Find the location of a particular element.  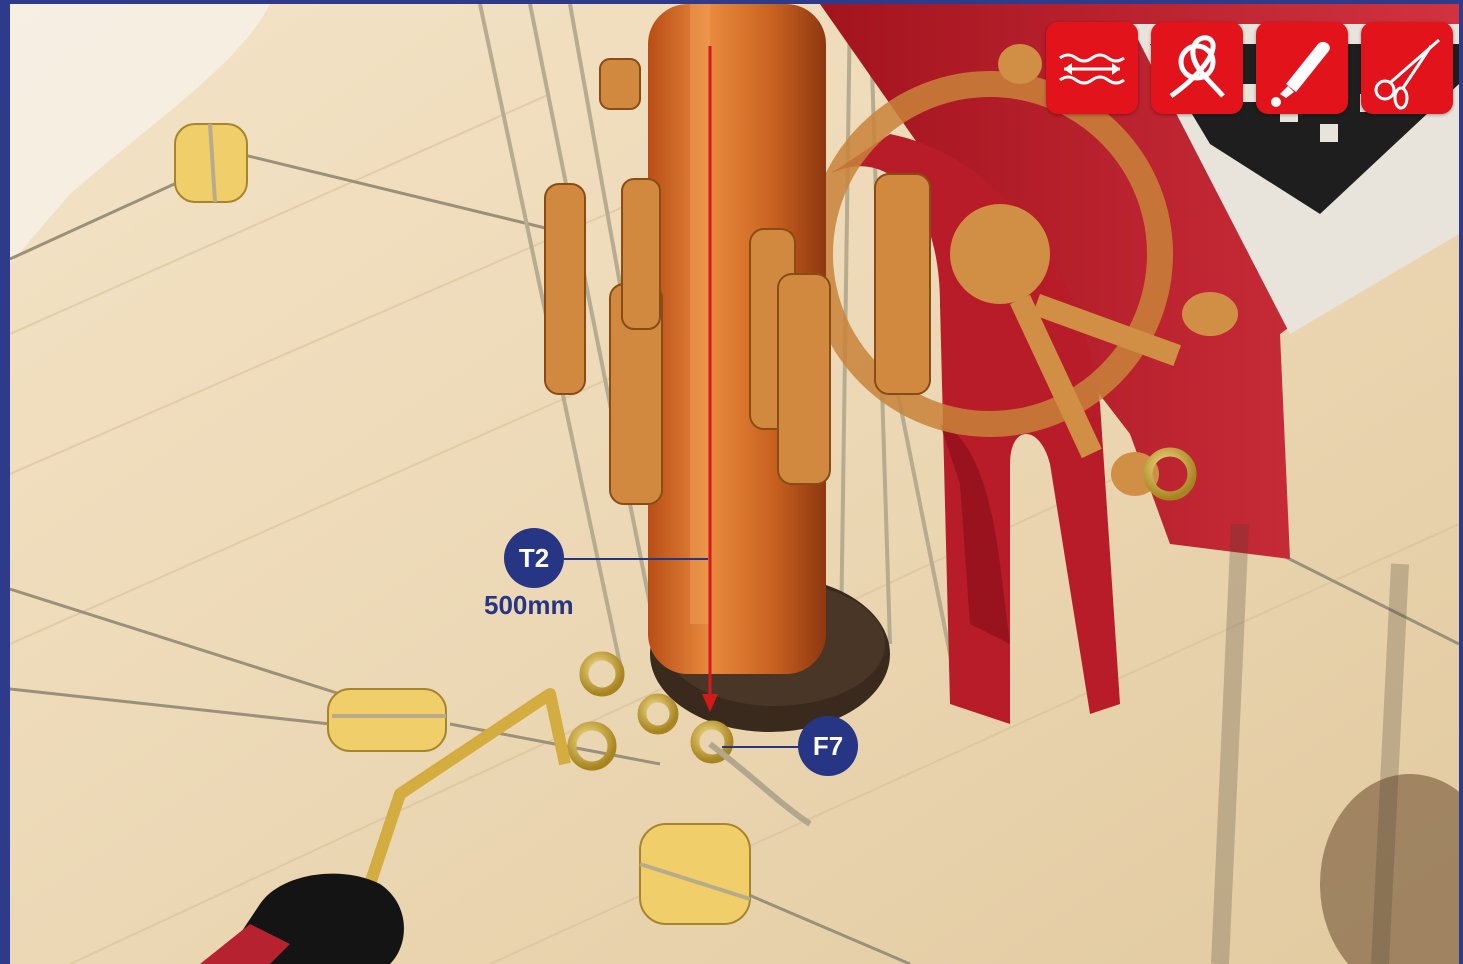

line-length-label: 500mm is located at coordinates (529, 605).